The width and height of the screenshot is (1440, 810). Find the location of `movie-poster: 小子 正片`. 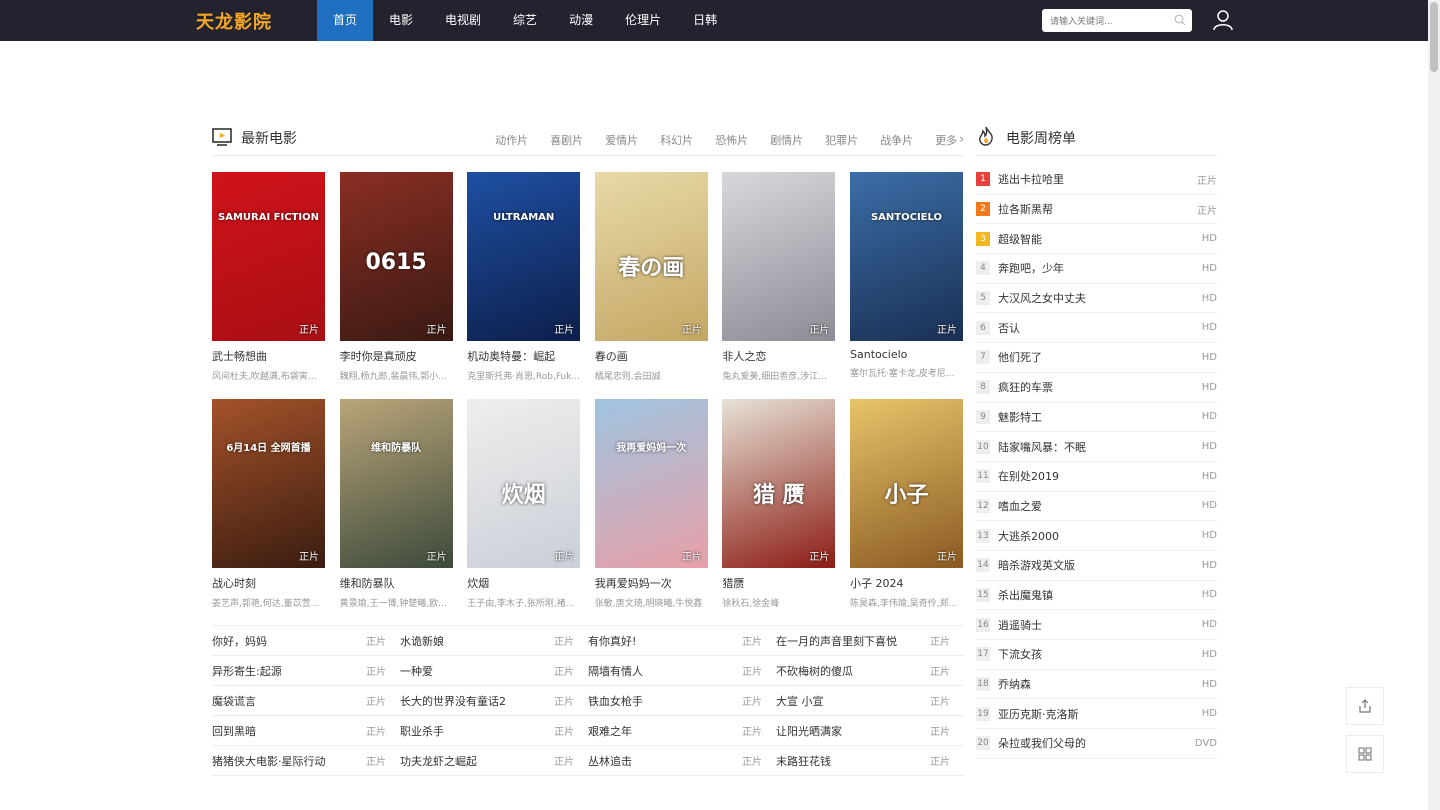

movie-poster: 小子 正片 is located at coordinates (906, 483).